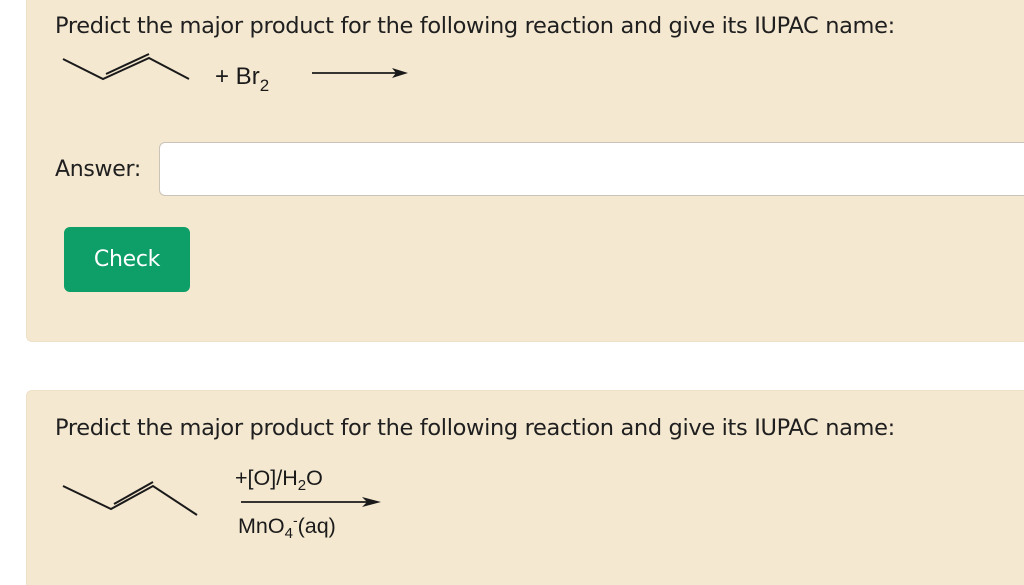 This screenshot has width=1024, height=585. What do you see at coordinates (591, 169) in the screenshot?
I see `answer-input` at bounding box center [591, 169].